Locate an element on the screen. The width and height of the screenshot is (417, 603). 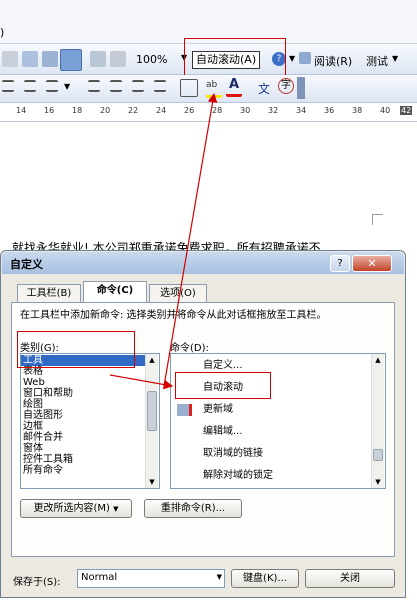
annotation-arrows is located at coordinates (163, 241).